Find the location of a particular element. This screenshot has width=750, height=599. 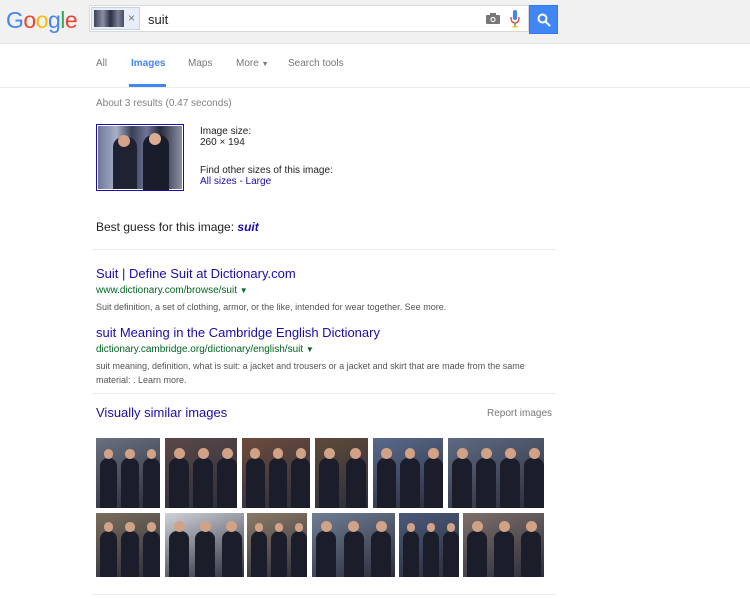

best-guess: Best guess for this image: suit is located at coordinates (177, 227).